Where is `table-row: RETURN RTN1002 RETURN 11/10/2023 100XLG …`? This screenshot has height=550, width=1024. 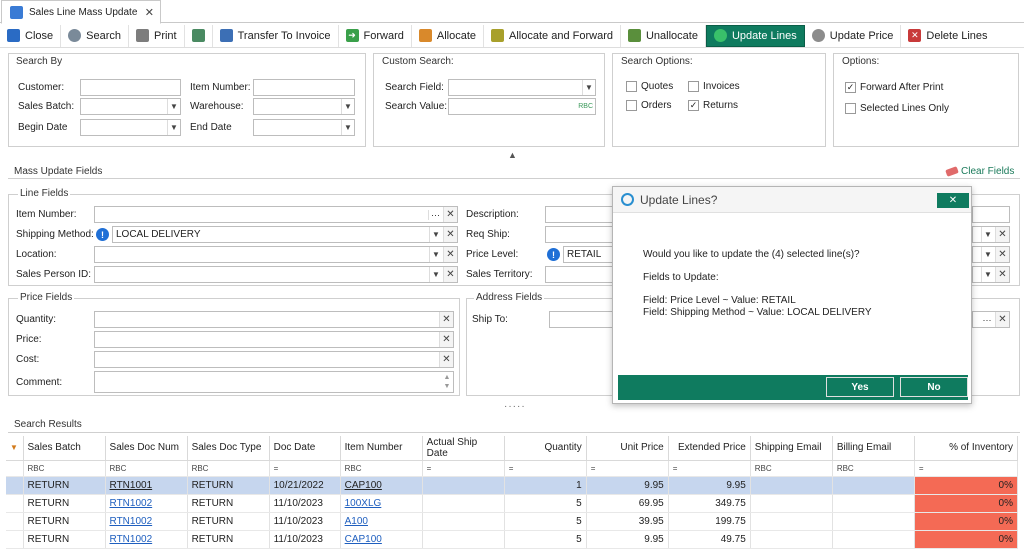
table-row: RETURN RTN1002 RETURN 11/10/2023 100XLG … is located at coordinates (512, 503).